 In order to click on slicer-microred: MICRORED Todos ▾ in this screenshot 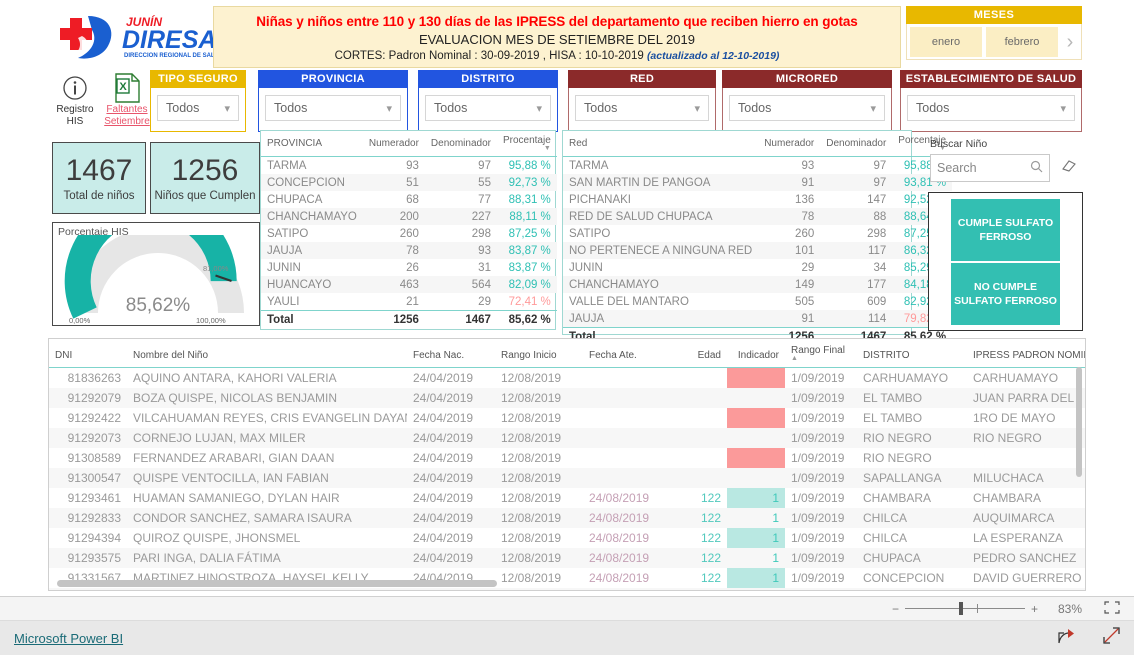, I will do `click(807, 101)`.